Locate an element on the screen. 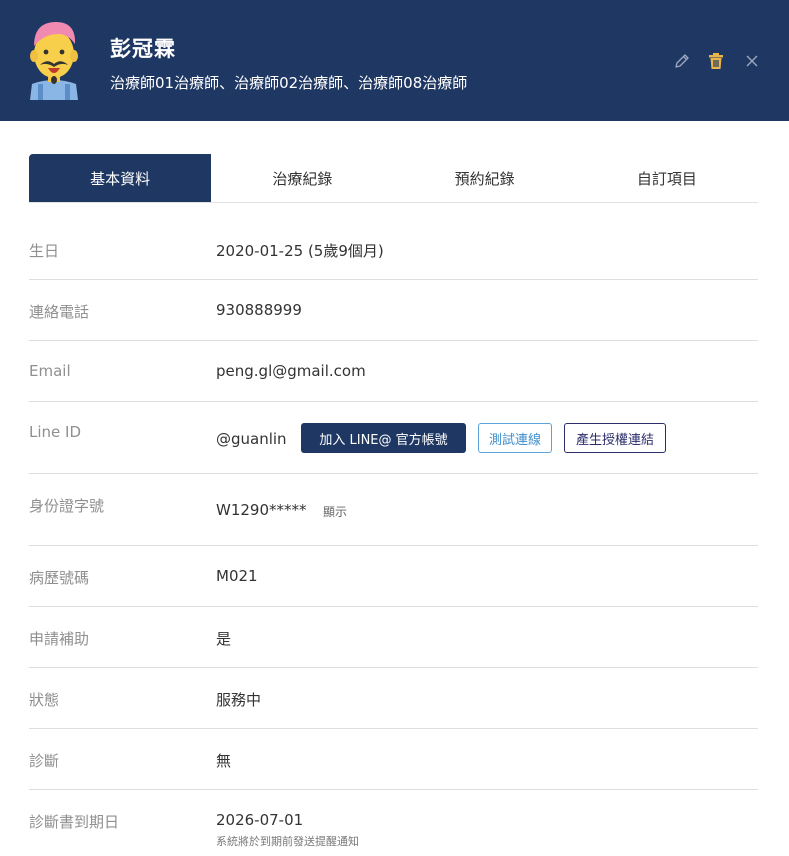 The width and height of the screenshot is (789, 856). detail-tabs: 基本資料 治療紀錄 預約紀錄 自訂項目 is located at coordinates (393, 178).